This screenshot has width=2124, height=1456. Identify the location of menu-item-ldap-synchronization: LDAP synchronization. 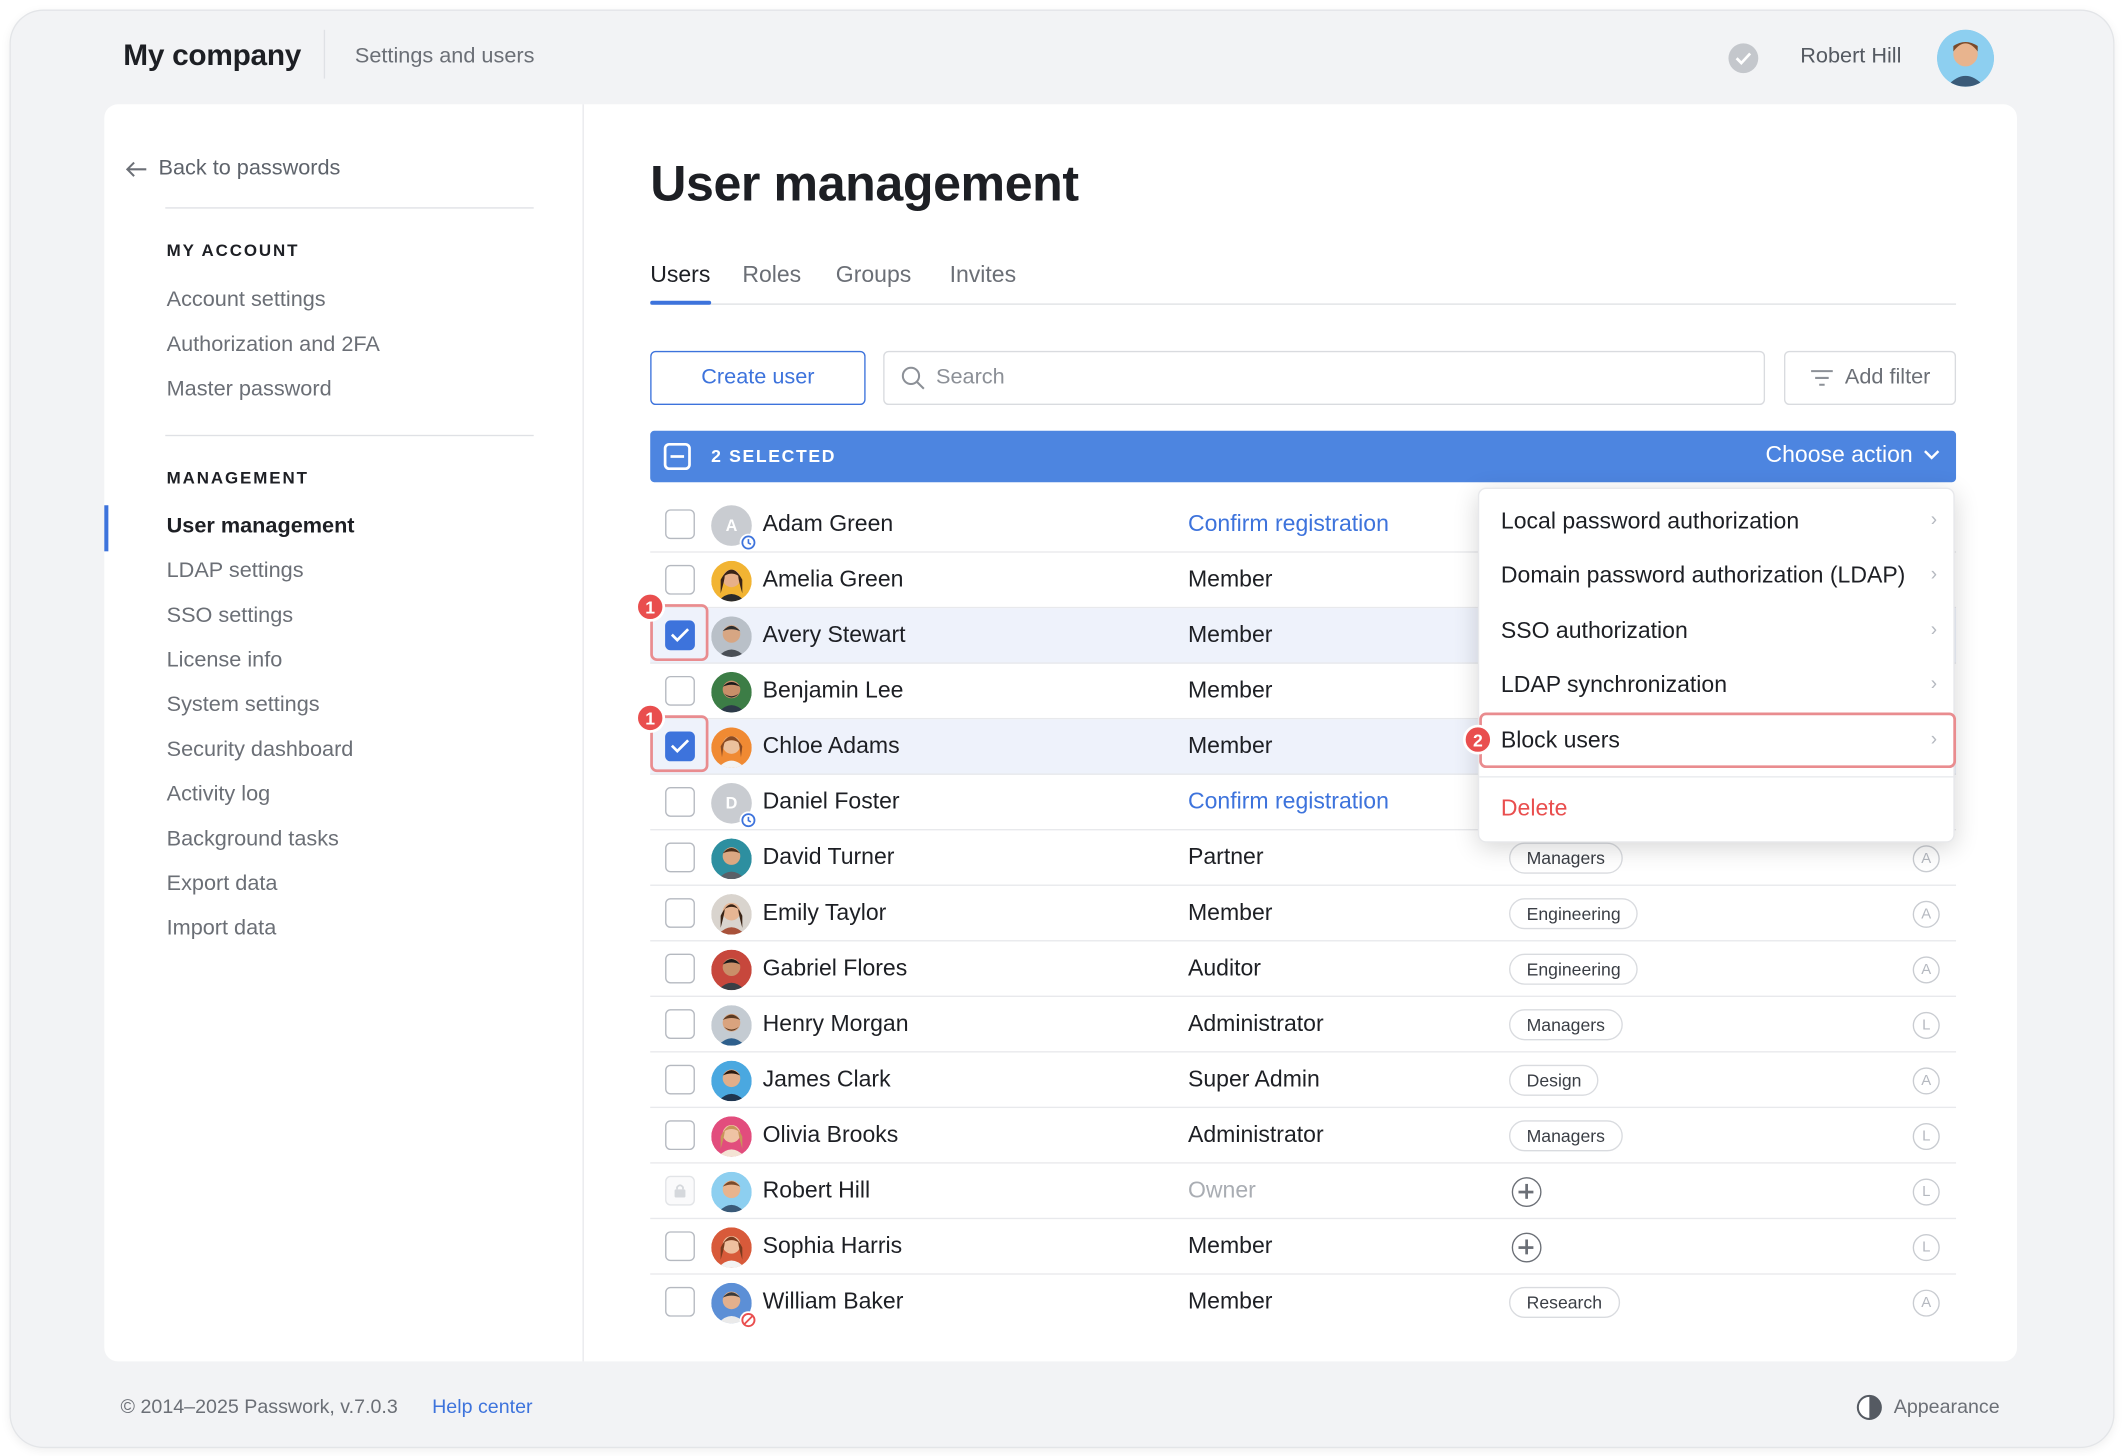
(1614, 685).